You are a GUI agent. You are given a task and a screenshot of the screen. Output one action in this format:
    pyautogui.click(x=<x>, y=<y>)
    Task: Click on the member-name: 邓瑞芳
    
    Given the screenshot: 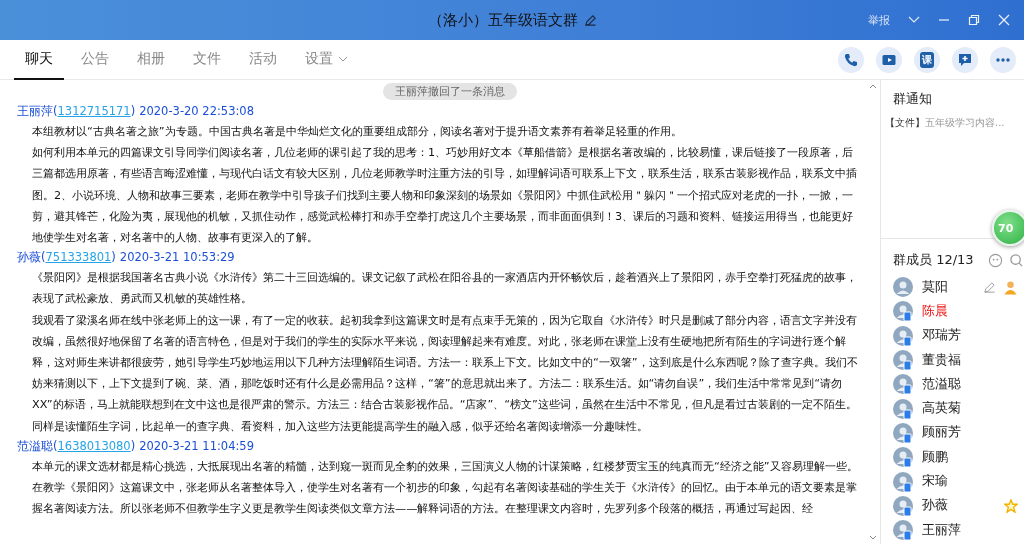 What is the action you would take?
    pyautogui.click(x=965, y=336)
    